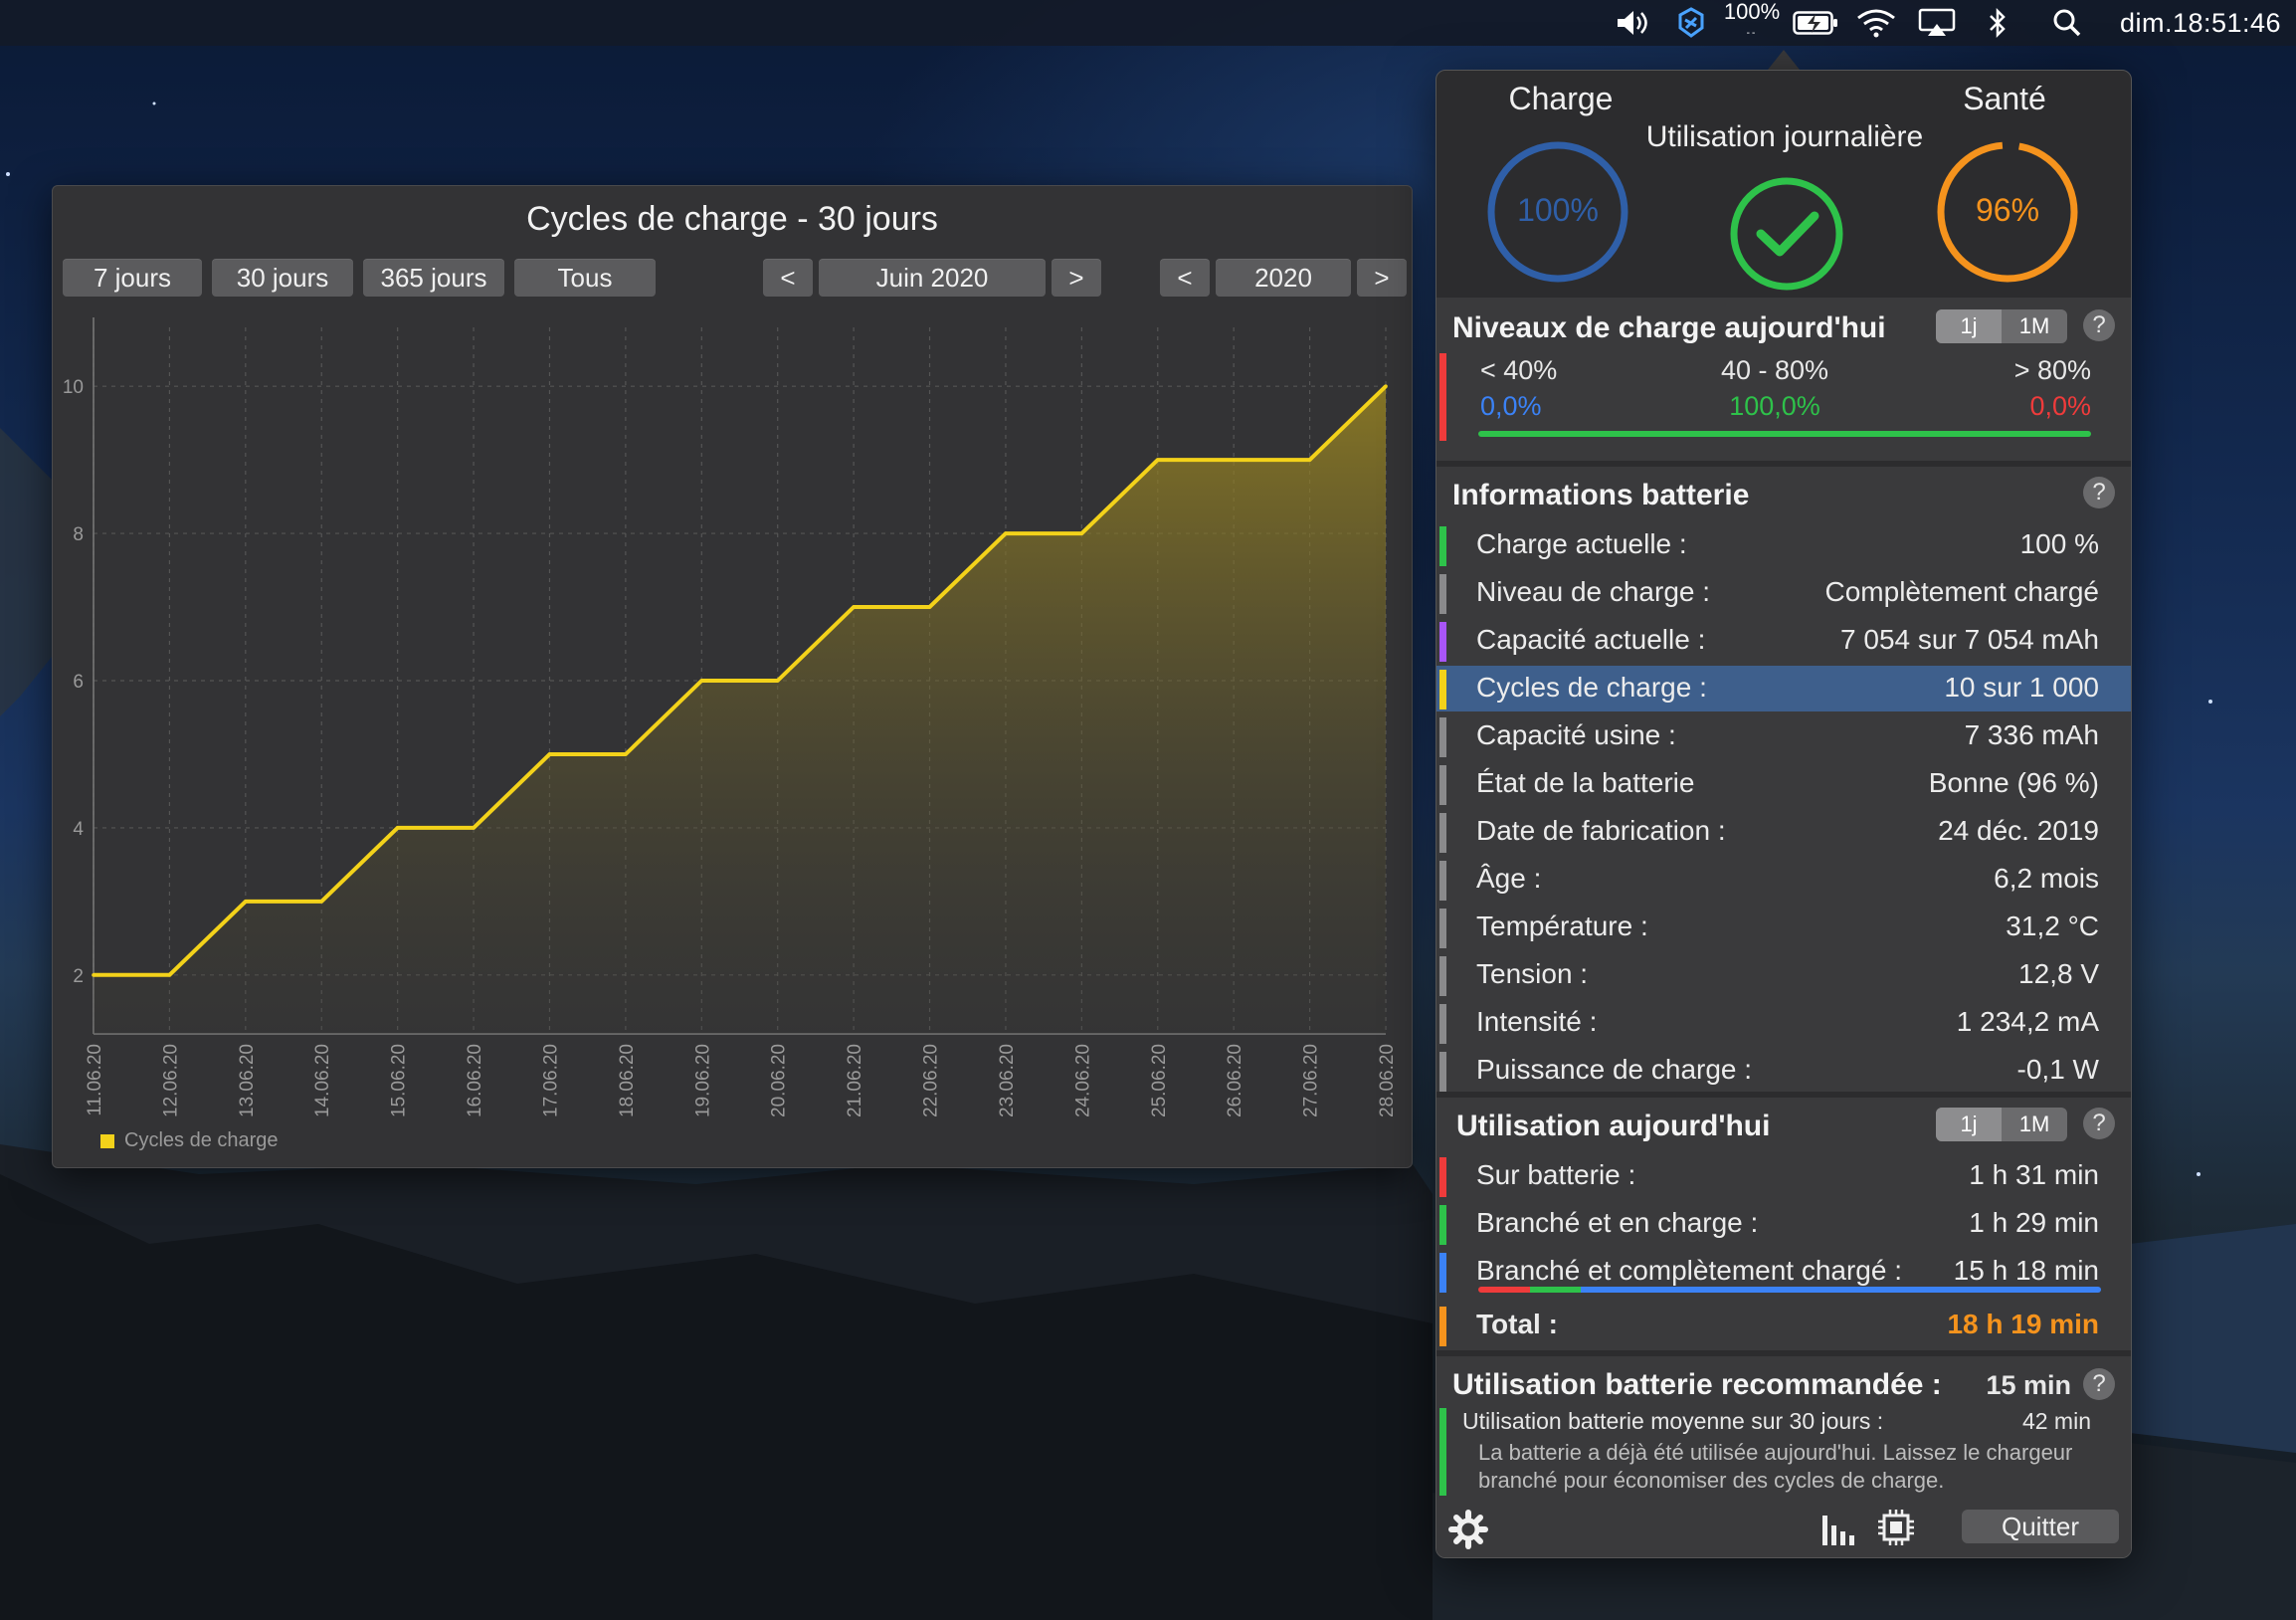  Describe the element at coordinates (248, 1080) in the screenshot. I see `x-tick-label: 13.06.20` at that location.